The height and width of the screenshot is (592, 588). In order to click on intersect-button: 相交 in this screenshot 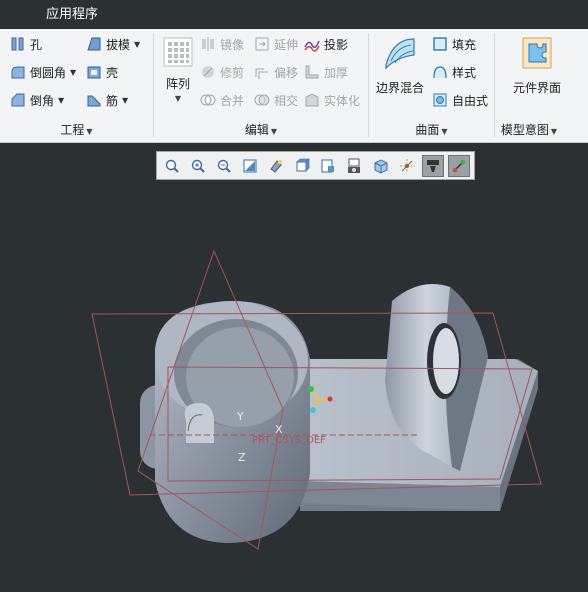, I will do `click(276, 100)`.